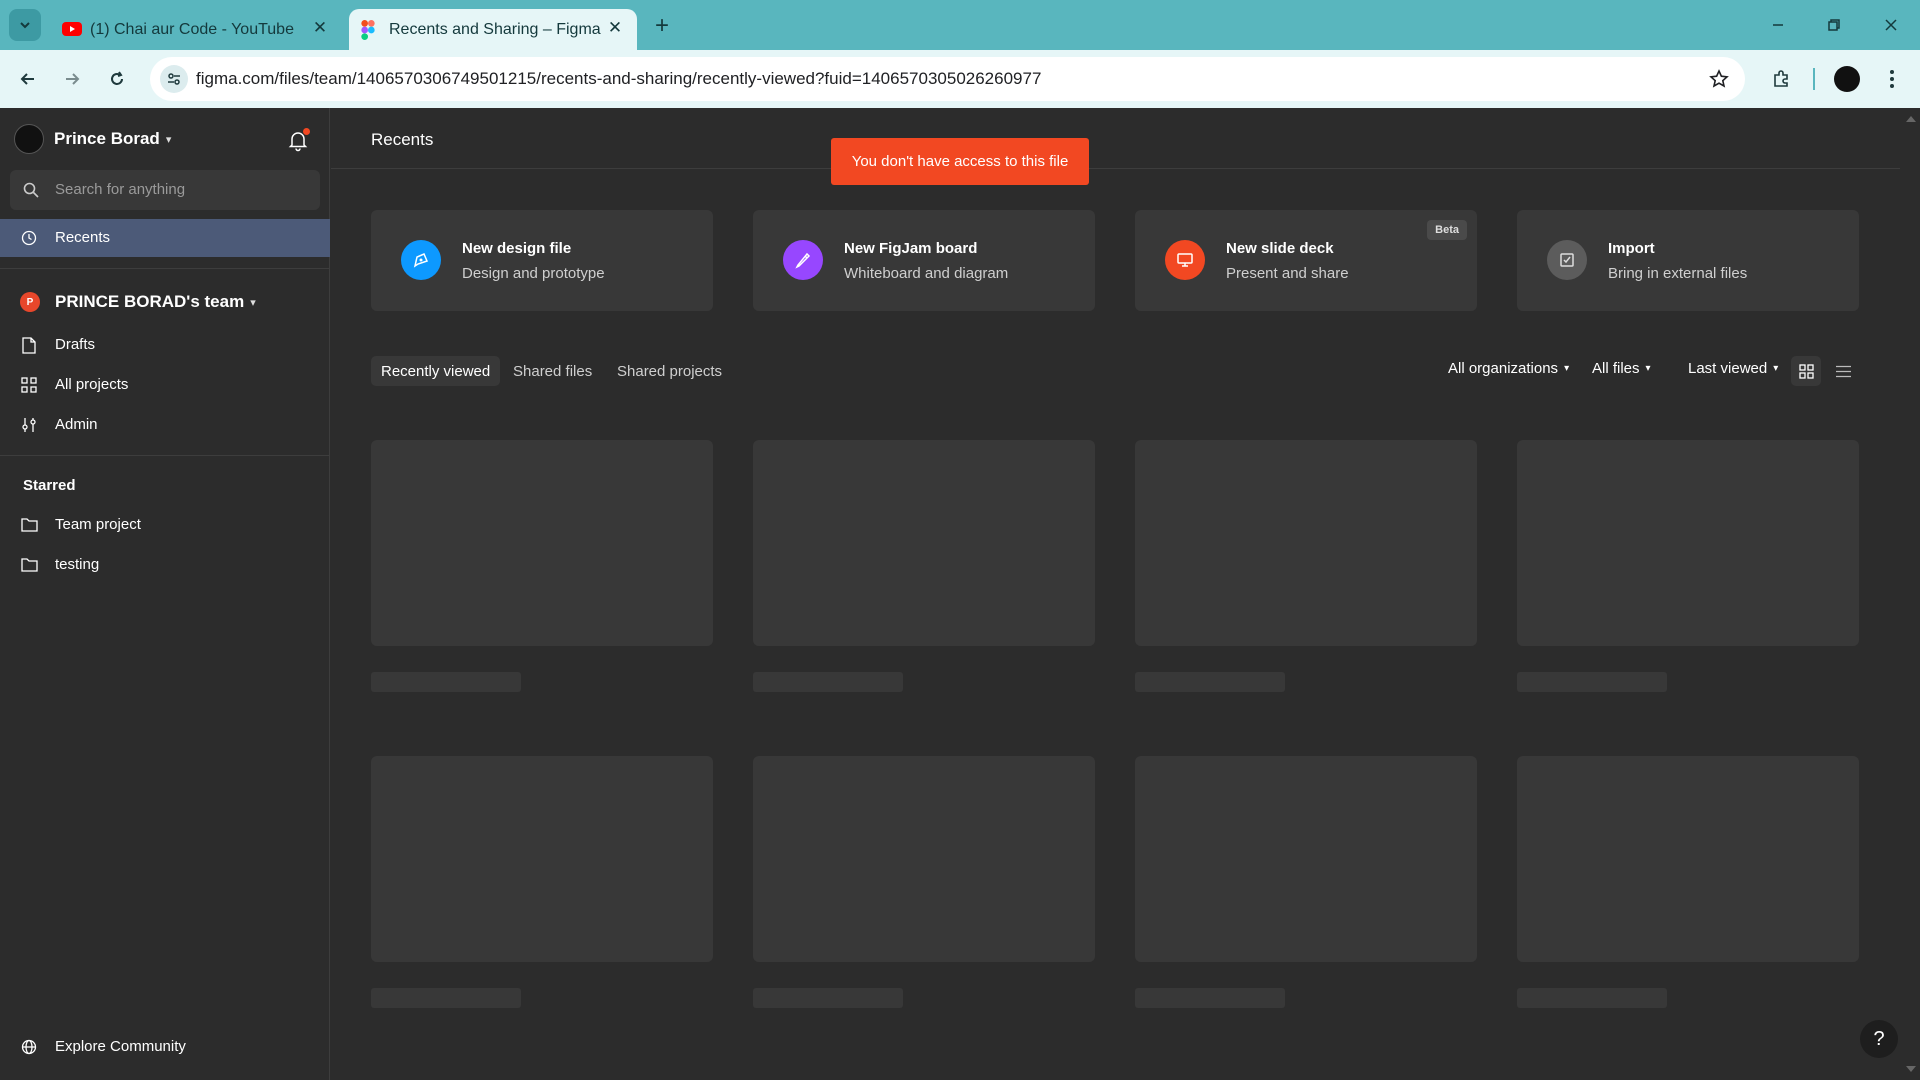 The image size is (1920, 1080). Describe the element at coordinates (368, 30) in the screenshot. I see `figma-icon` at that location.